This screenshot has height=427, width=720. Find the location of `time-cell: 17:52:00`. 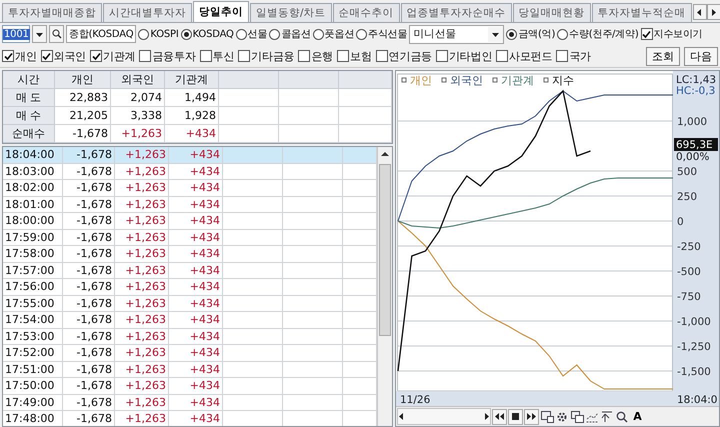

time-cell: 17:52:00 is located at coordinates (33, 353).